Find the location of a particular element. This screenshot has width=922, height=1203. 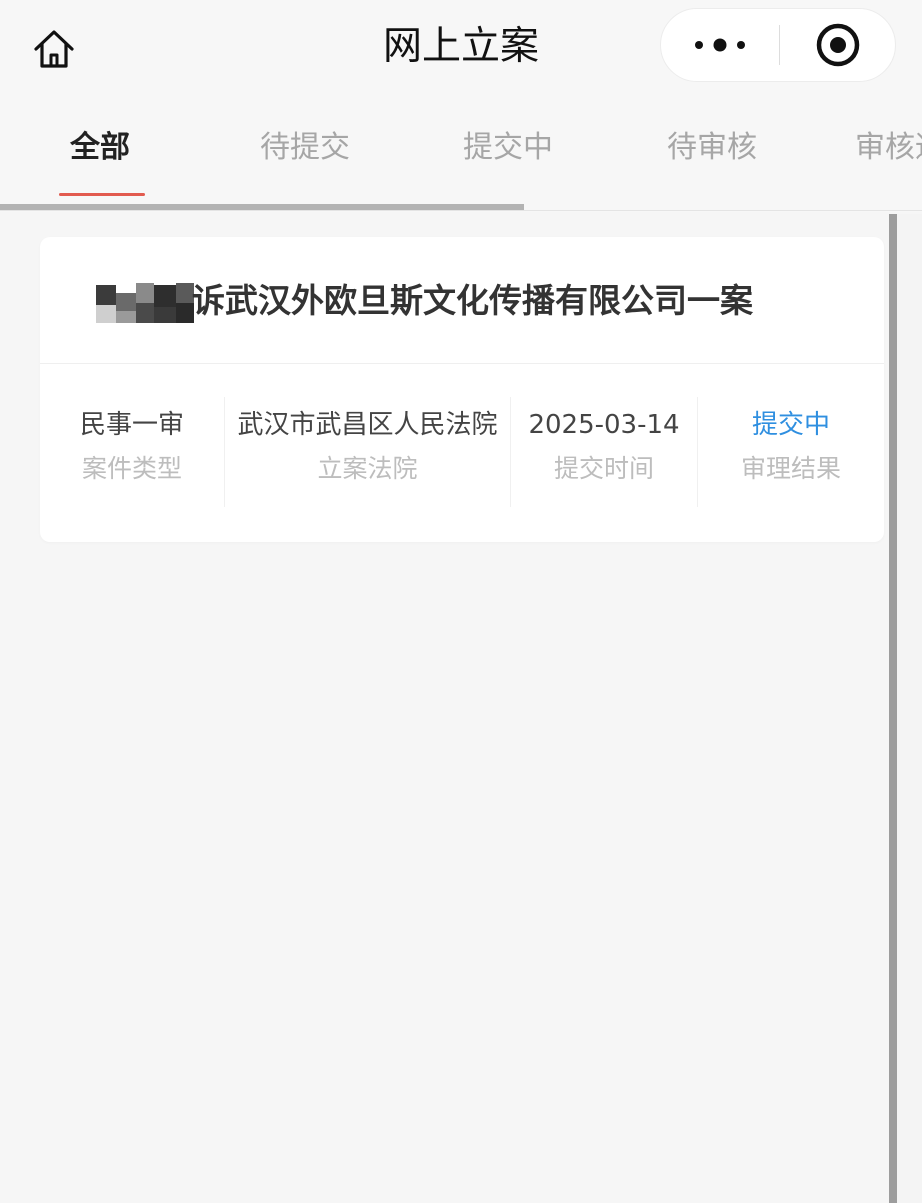

result-status-value: 提交中 is located at coordinates (790, 425).